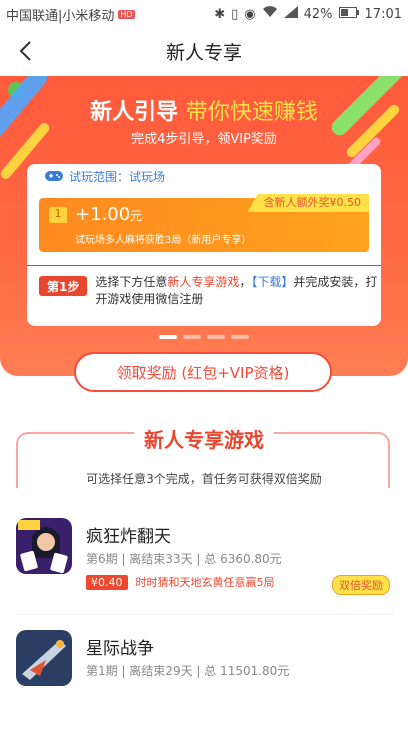  What do you see at coordinates (44, 546) in the screenshot?
I see `game-icon` at bounding box center [44, 546].